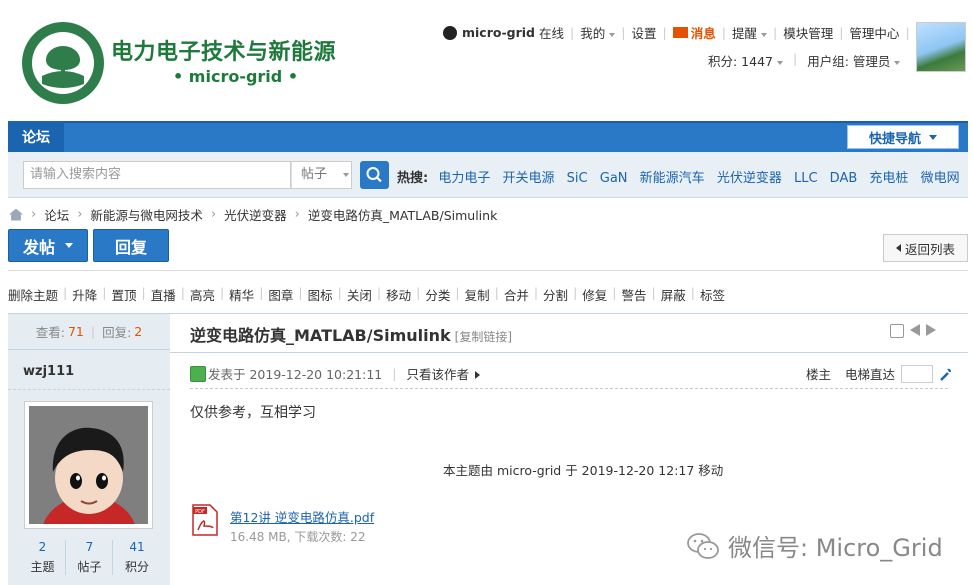 This screenshot has width=973, height=585. Describe the element at coordinates (84, 294) in the screenshot. I see `mod-tool: 升降` at that location.